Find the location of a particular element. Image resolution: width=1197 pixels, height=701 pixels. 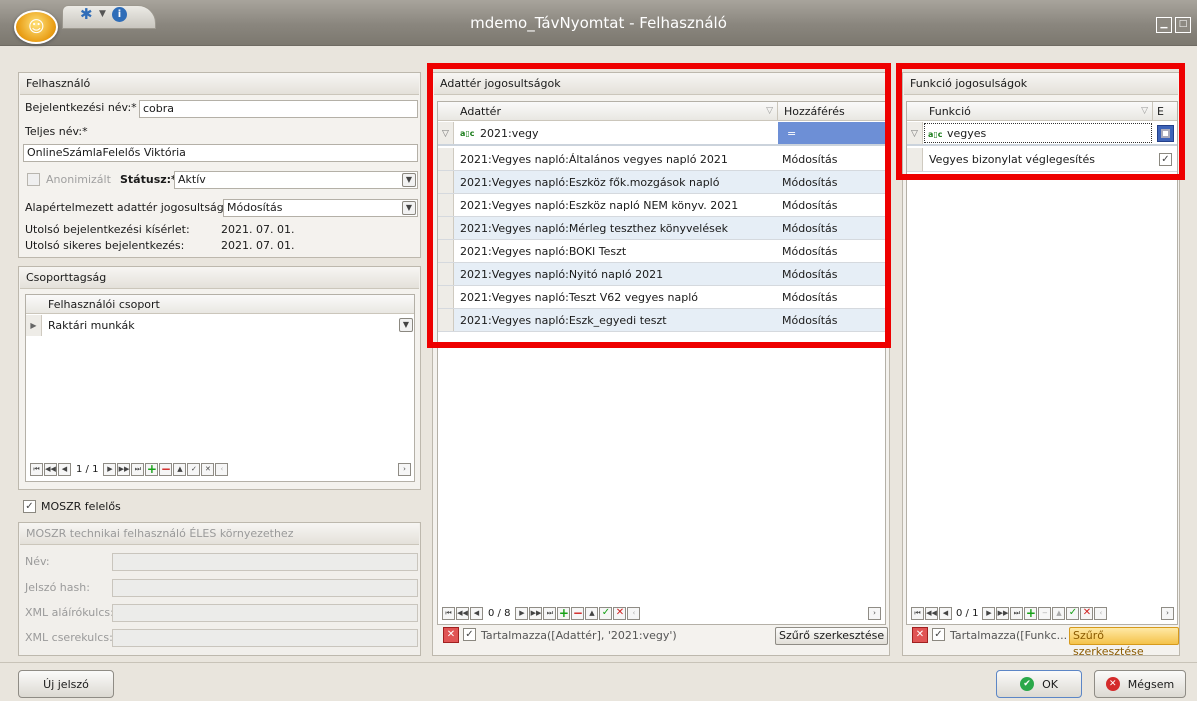

login-input: cobra is located at coordinates (278, 109).